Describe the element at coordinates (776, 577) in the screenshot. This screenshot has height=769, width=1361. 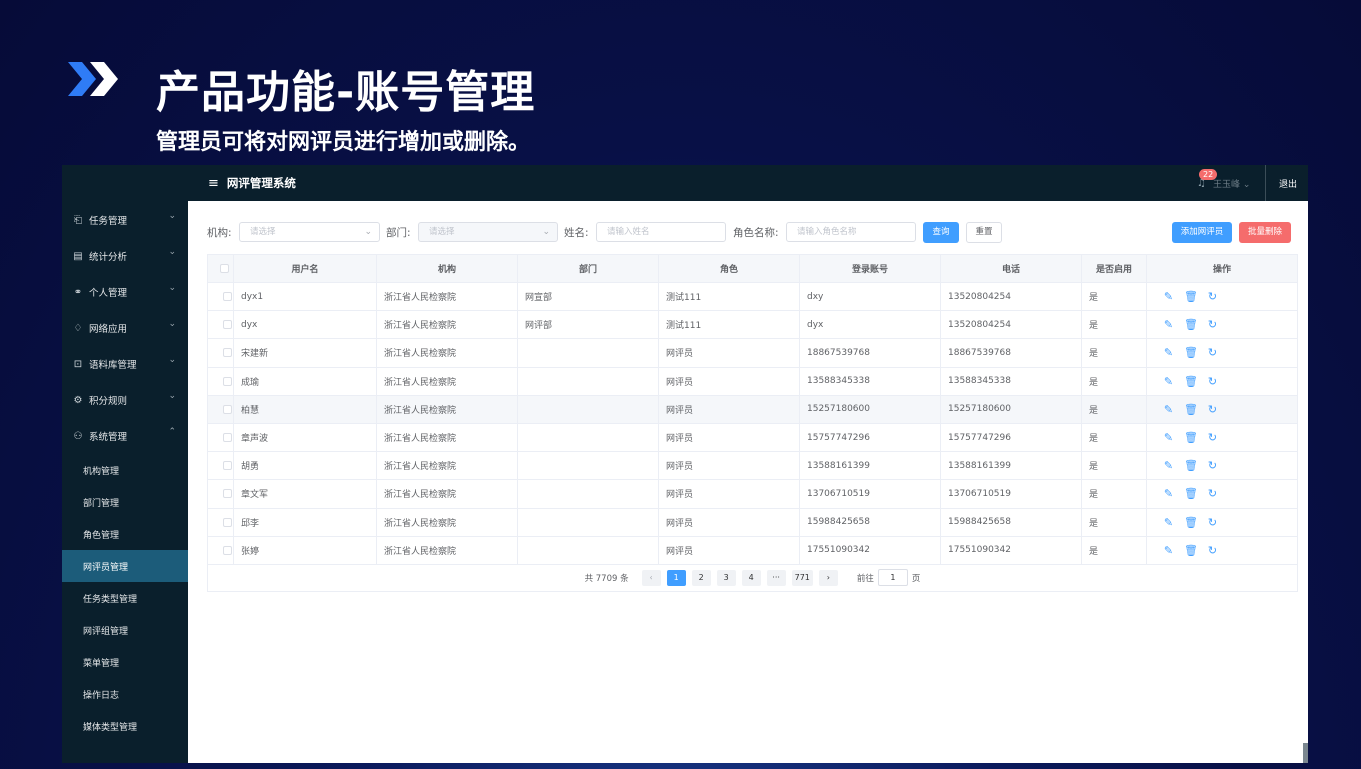
I see `page-button: ···` at that location.